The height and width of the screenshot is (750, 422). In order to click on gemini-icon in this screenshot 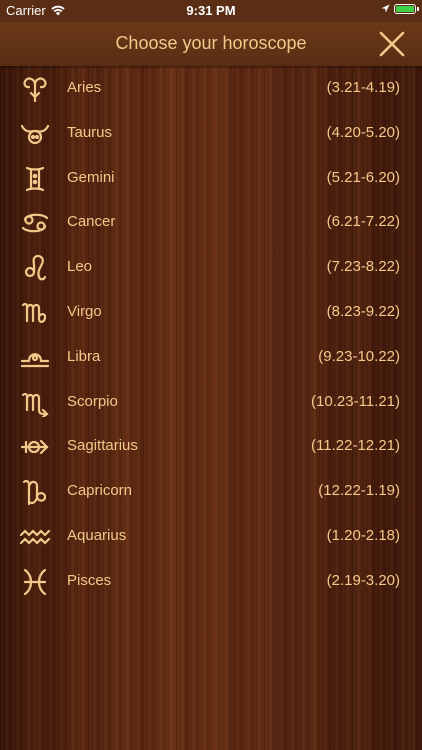, I will do `click(35, 179)`.